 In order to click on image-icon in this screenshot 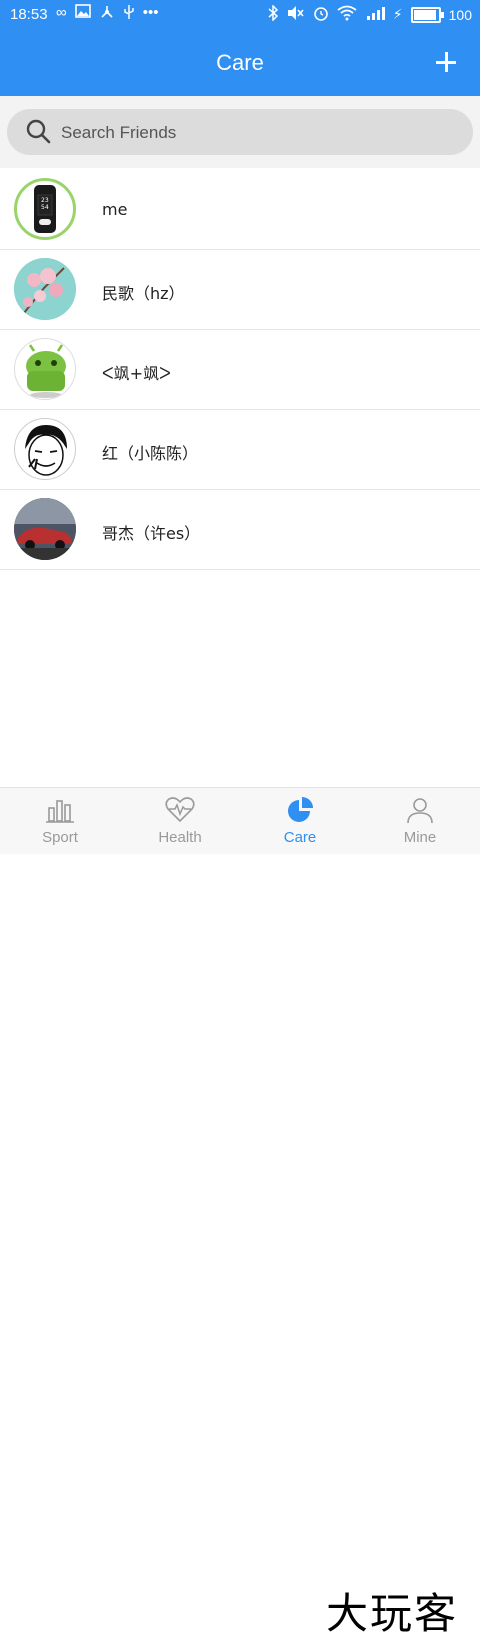, I will do `click(82, 14)`.